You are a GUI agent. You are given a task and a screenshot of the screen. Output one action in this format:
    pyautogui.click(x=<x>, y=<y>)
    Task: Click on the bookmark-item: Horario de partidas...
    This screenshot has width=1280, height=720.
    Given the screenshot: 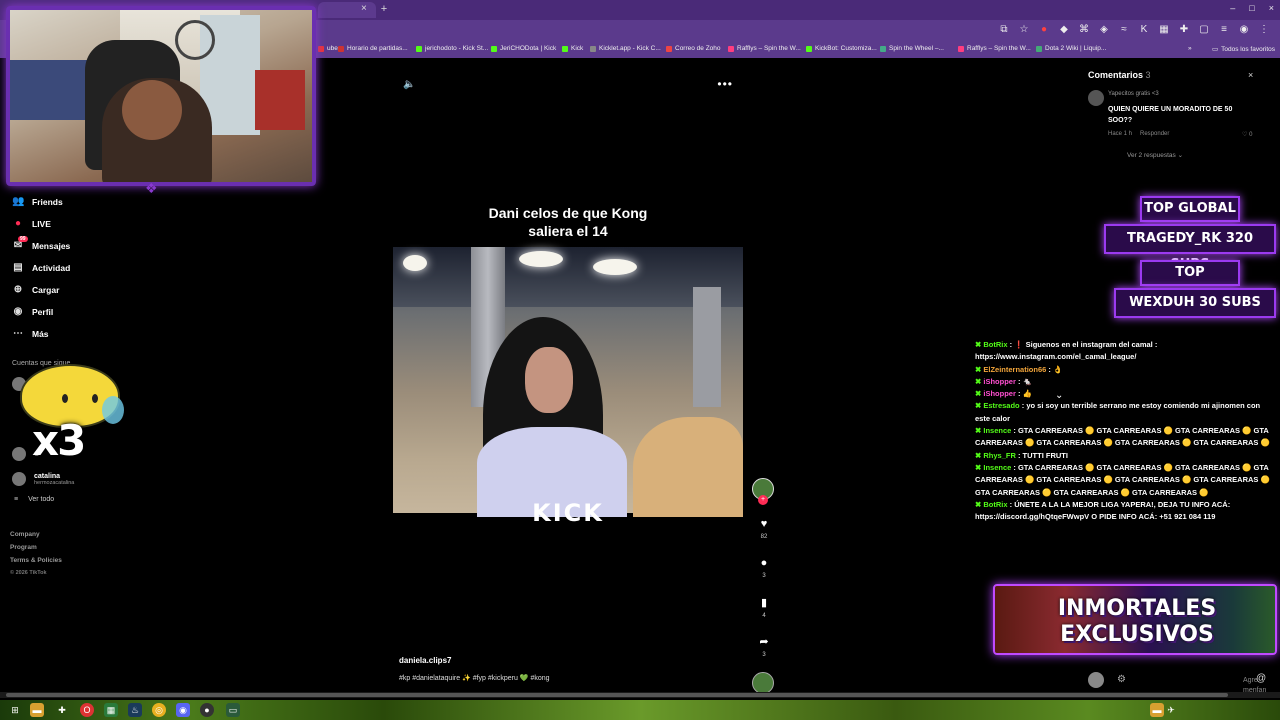 What is the action you would take?
    pyautogui.click(x=373, y=48)
    